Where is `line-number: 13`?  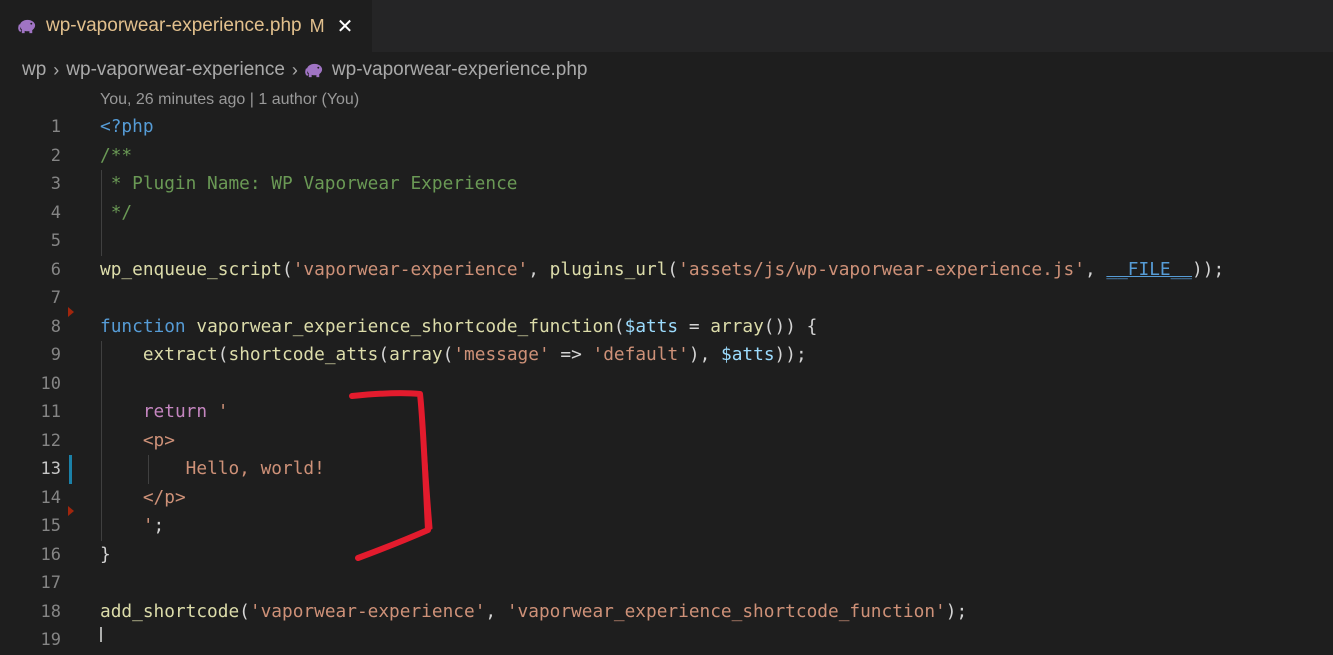
line-number: 13 is located at coordinates (50, 469).